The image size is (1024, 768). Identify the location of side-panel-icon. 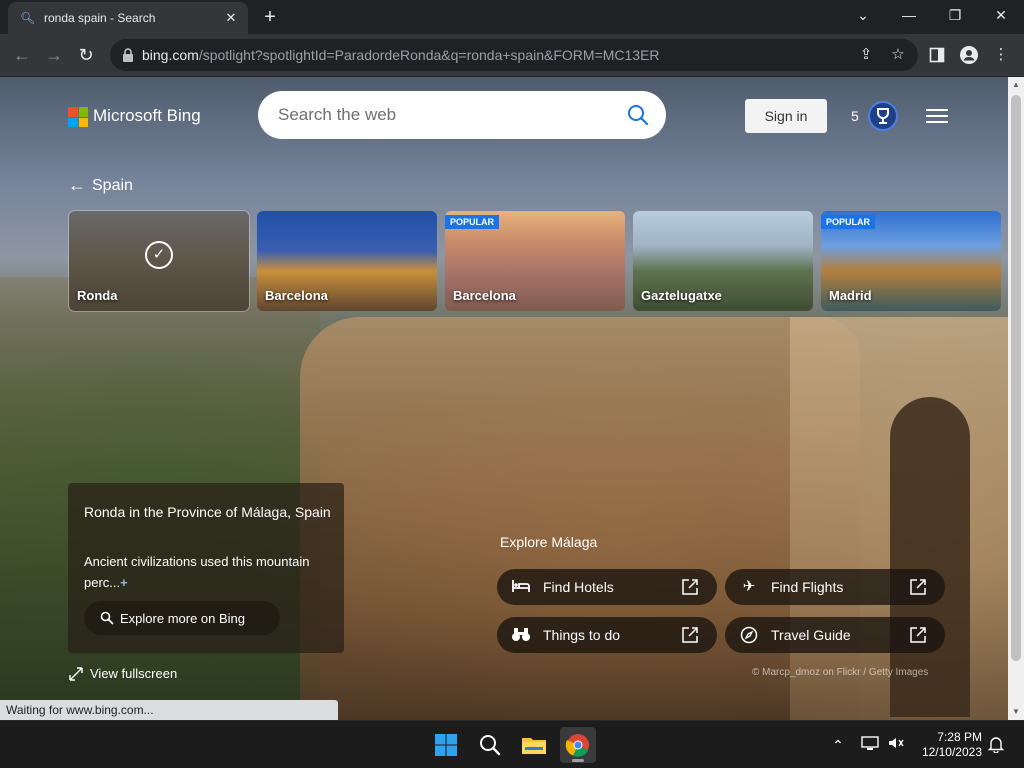
(937, 55).